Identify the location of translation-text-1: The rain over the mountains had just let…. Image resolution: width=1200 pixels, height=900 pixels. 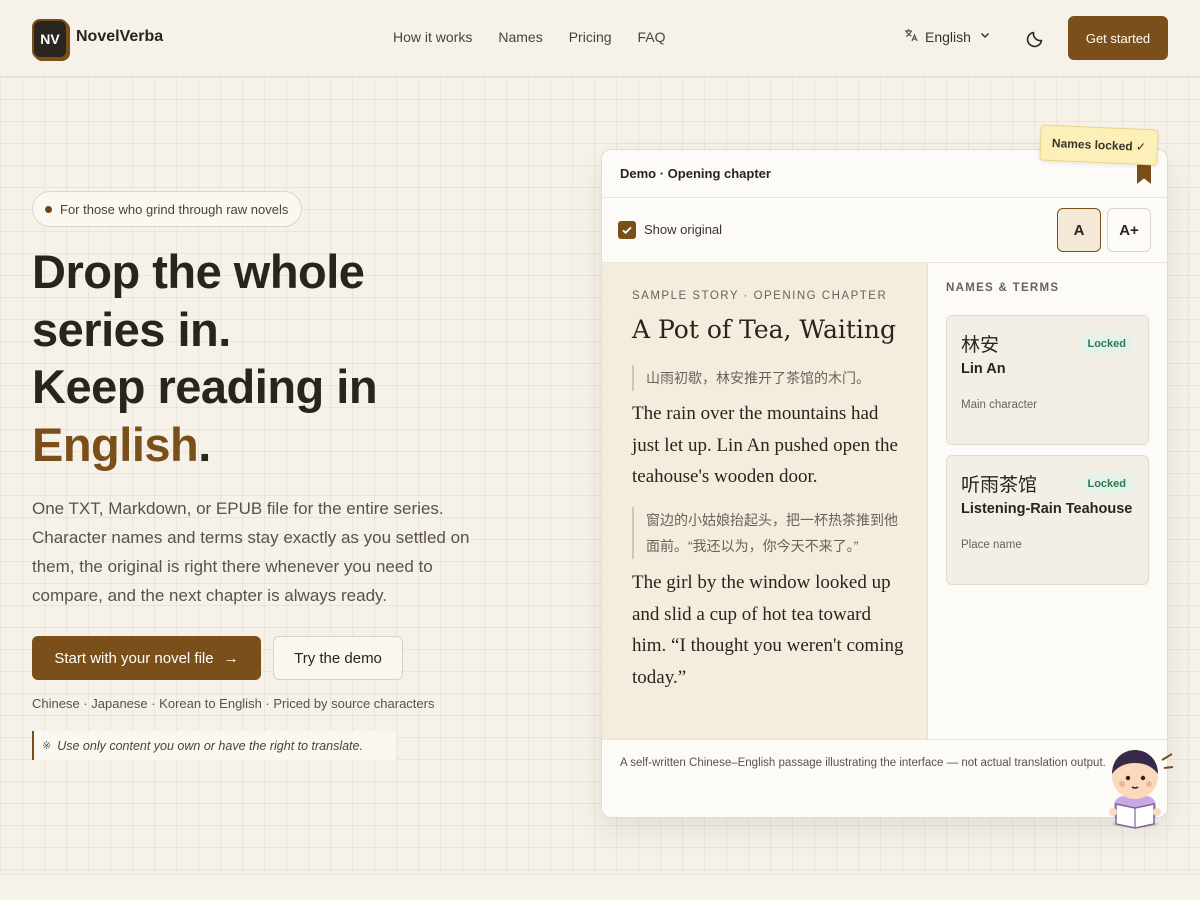
(765, 445).